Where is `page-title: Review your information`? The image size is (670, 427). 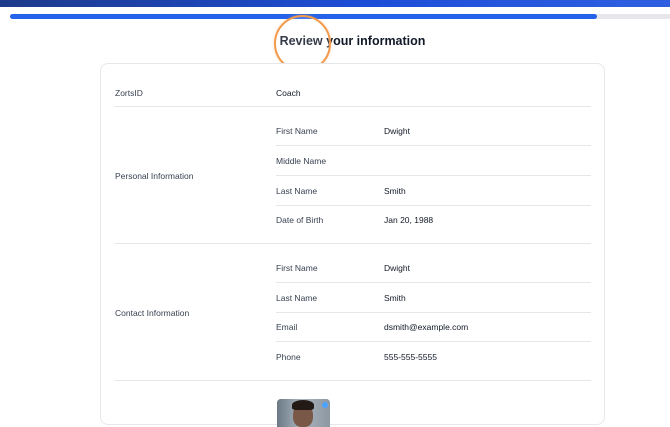
page-title: Review your information is located at coordinates (352, 41).